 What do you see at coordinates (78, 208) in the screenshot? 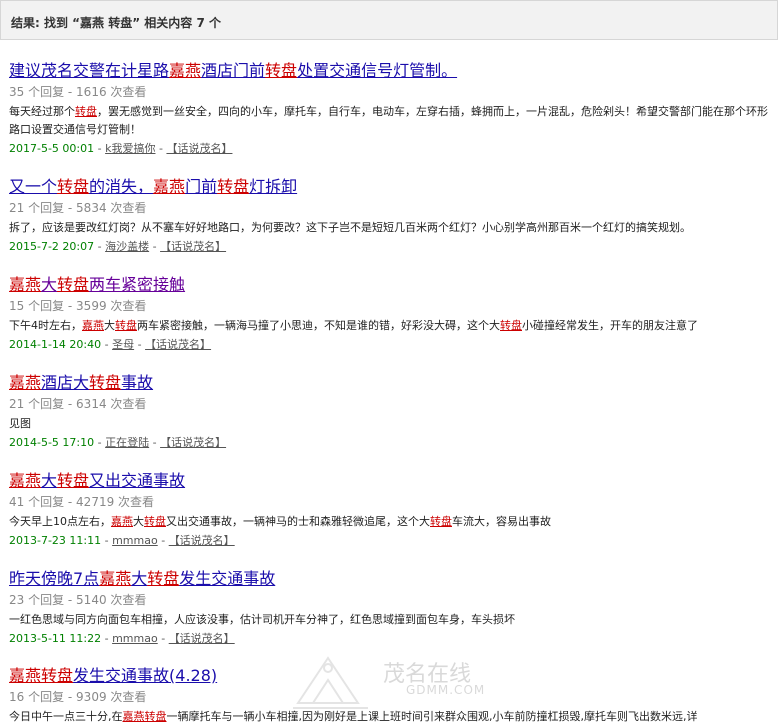
I see `result-stats: 21 个回复 - 5834 次查看` at bounding box center [78, 208].